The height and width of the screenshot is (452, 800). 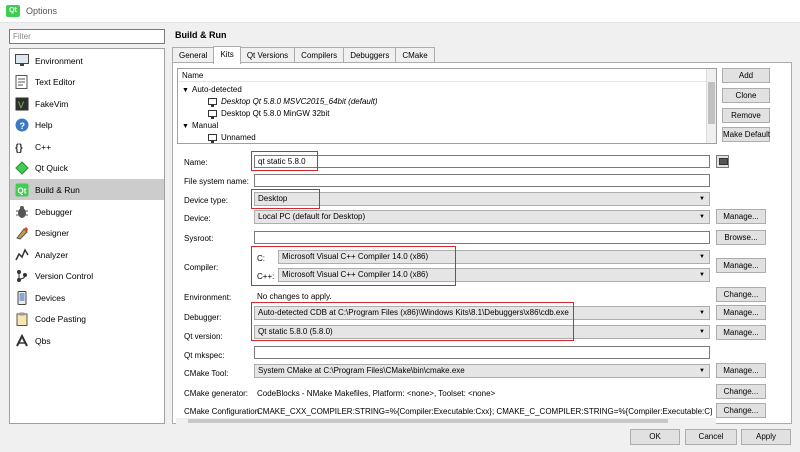 I want to click on cpp-compiler-label: C++:, so click(x=266, y=276).